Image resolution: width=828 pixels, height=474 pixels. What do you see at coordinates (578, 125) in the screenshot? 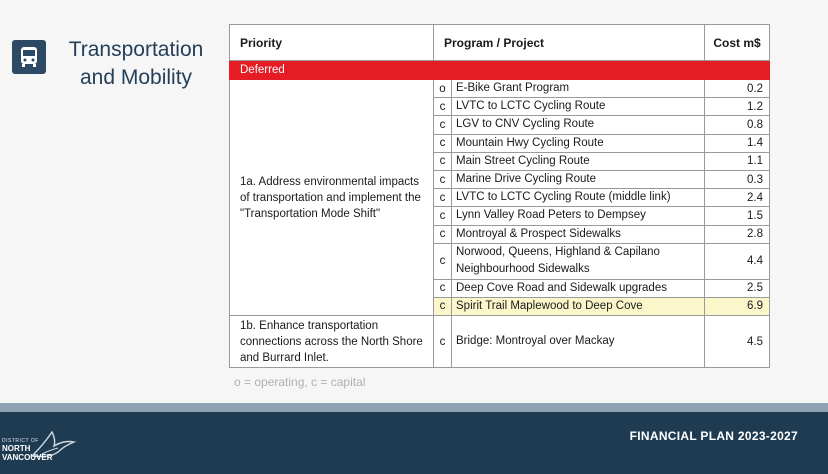
I see `program-name: LGV to CNV Cycling Route` at bounding box center [578, 125].